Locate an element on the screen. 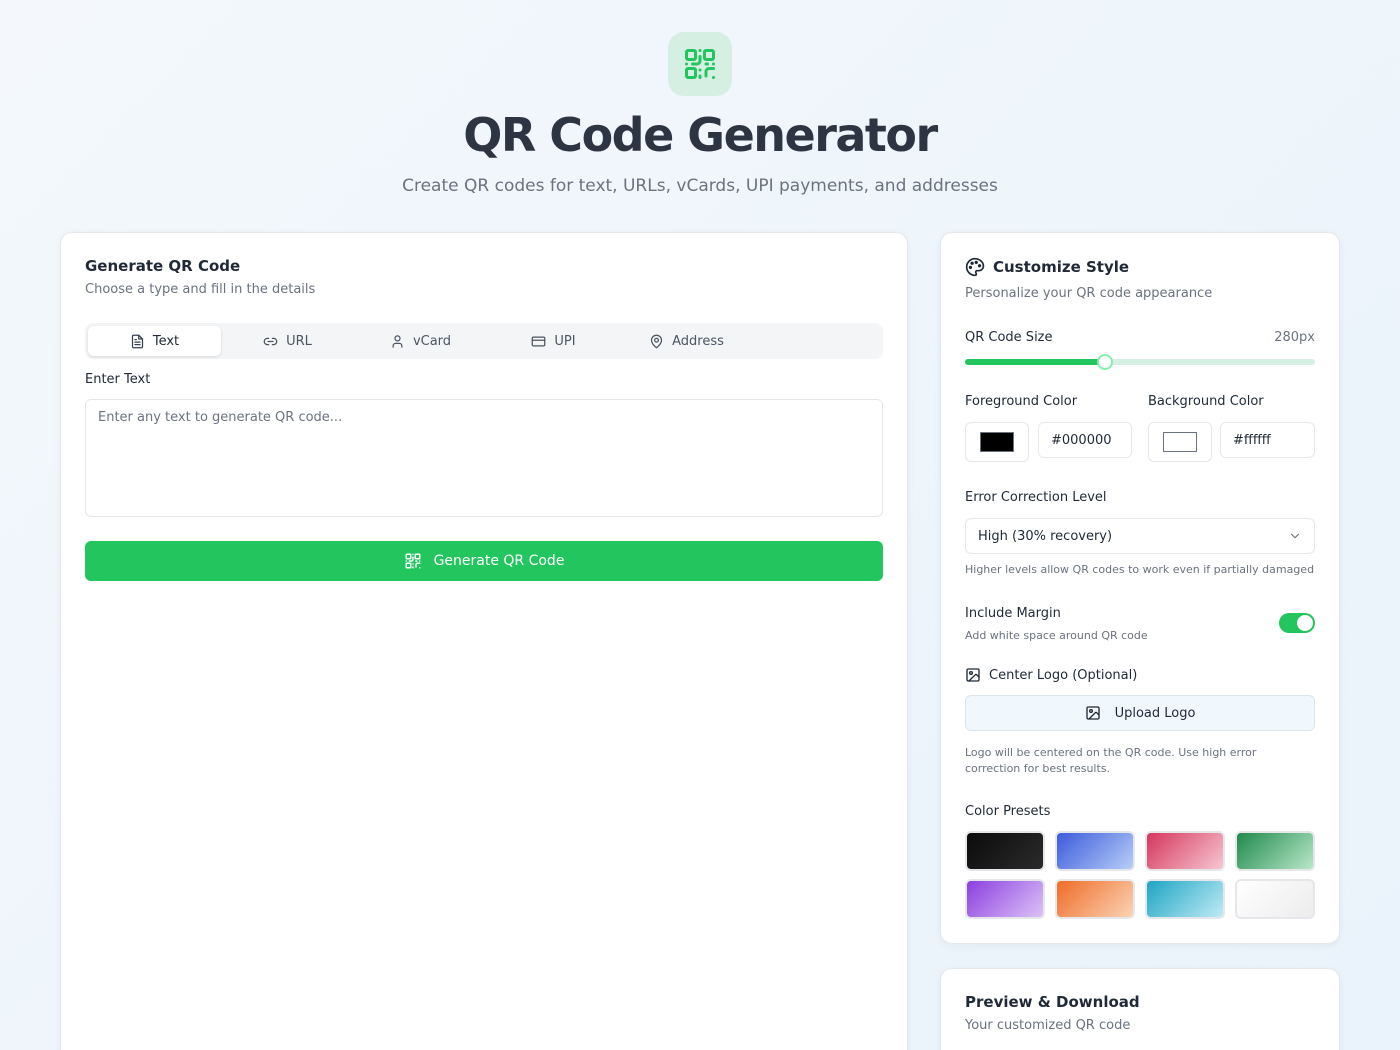 The width and height of the screenshot is (1400, 1050). generate-card-description: Choose a type and fill in the details is located at coordinates (200, 289).